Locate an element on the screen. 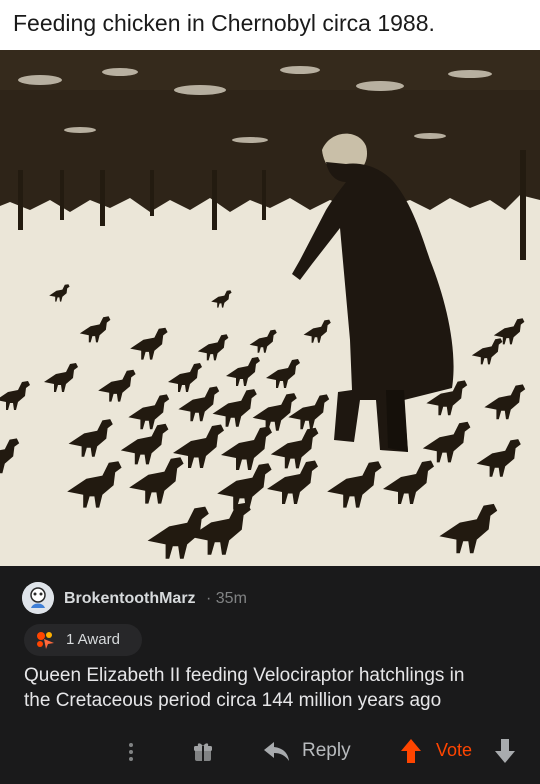 The width and height of the screenshot is (540, 784). user-avatar is located at coordinates (38, 598).